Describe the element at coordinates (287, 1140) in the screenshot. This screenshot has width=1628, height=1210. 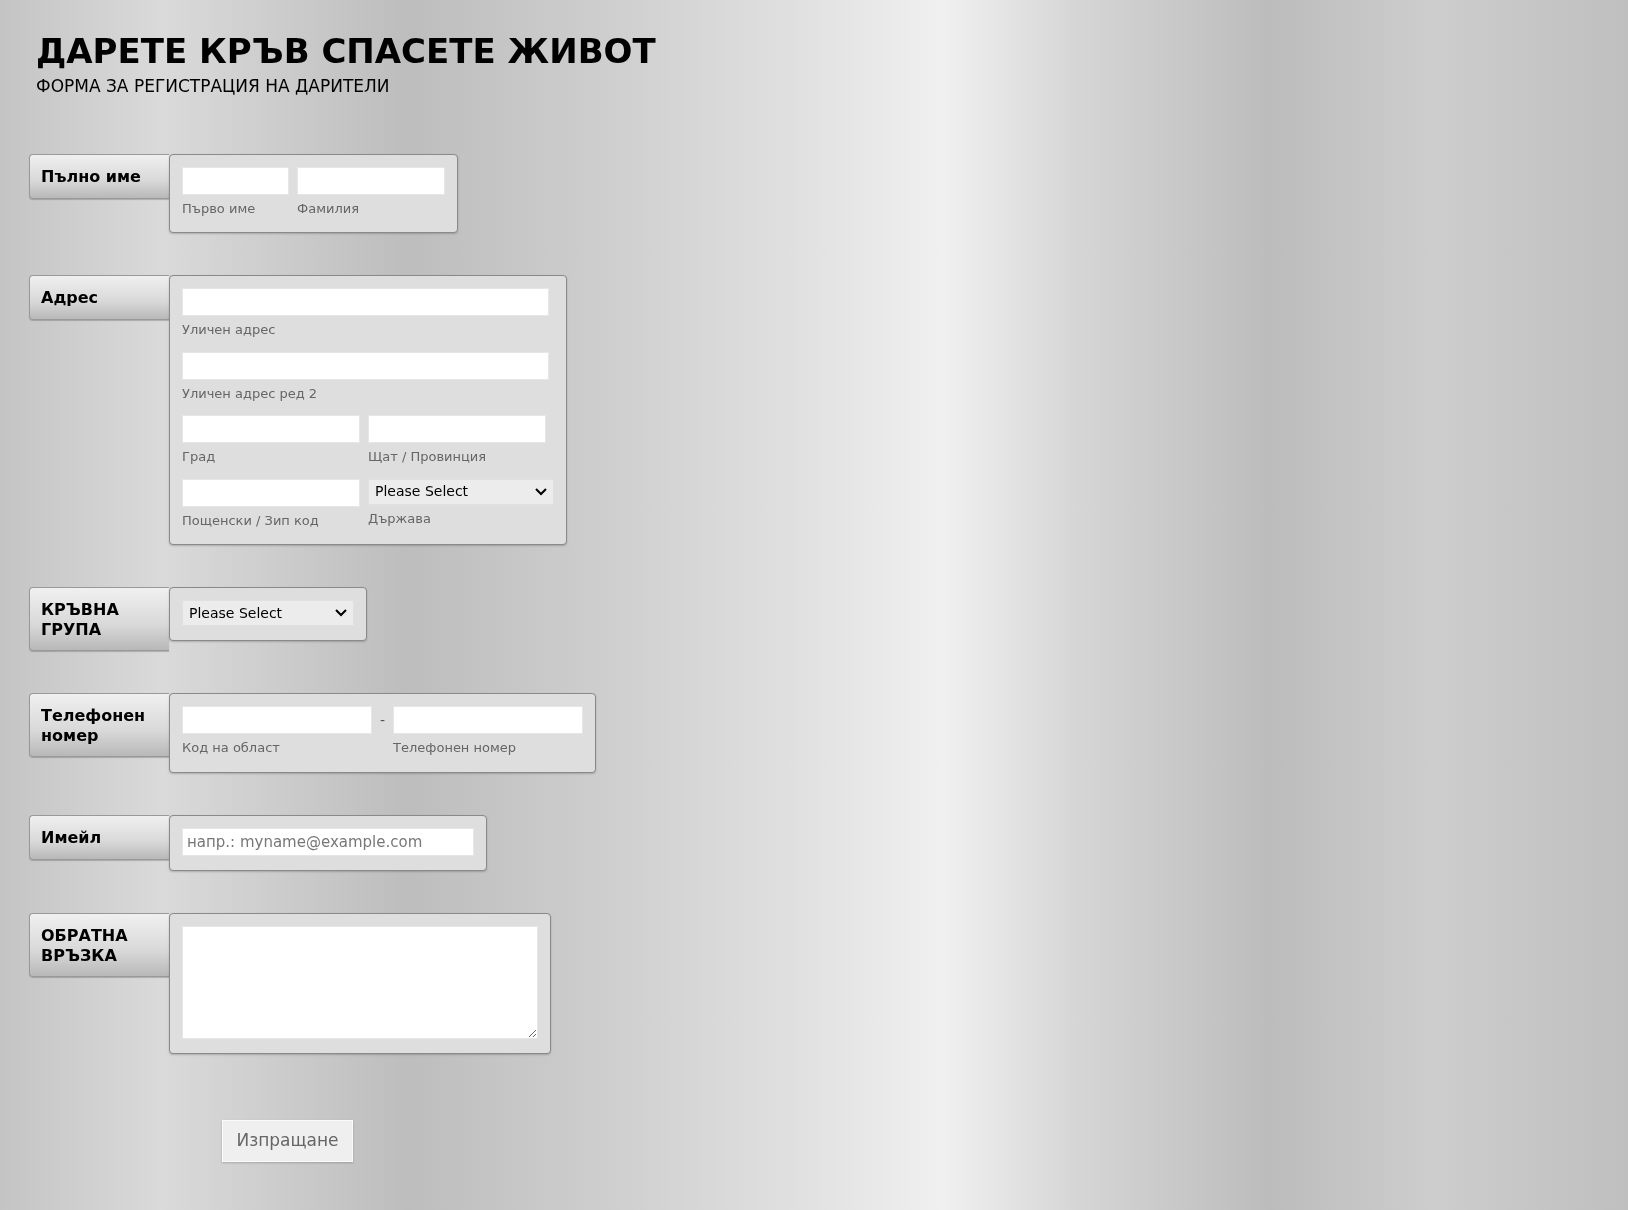
I see `submit-button: Изпращане` at that location.